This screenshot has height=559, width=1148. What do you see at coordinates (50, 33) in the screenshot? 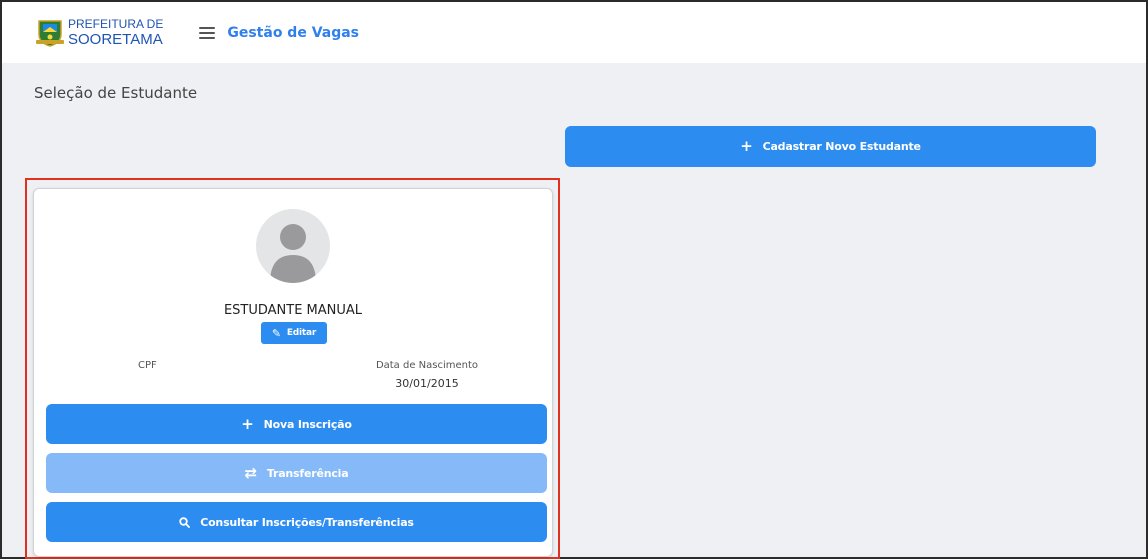
I see `coat-of-arms-icon` at bounding box center [50, 33].